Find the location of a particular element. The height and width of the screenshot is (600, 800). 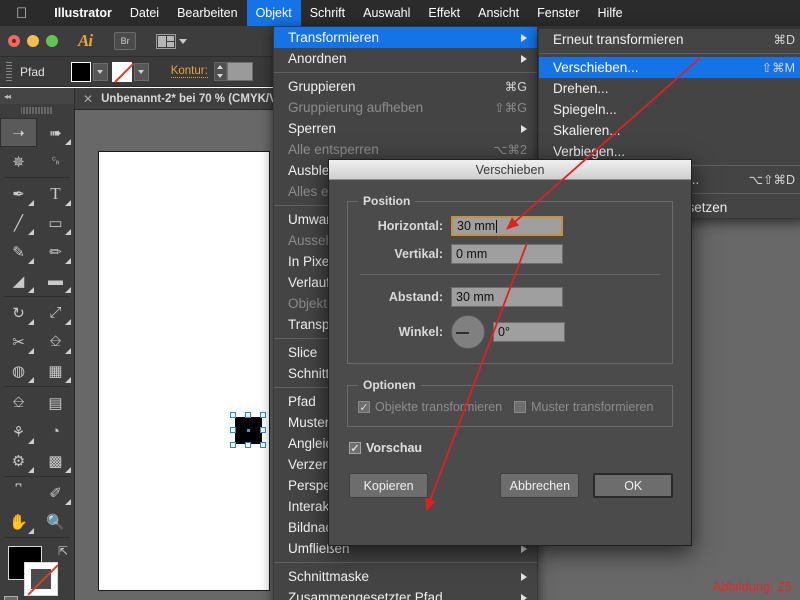

gradient-tool: ▤ is located at coordinates (55, 402).